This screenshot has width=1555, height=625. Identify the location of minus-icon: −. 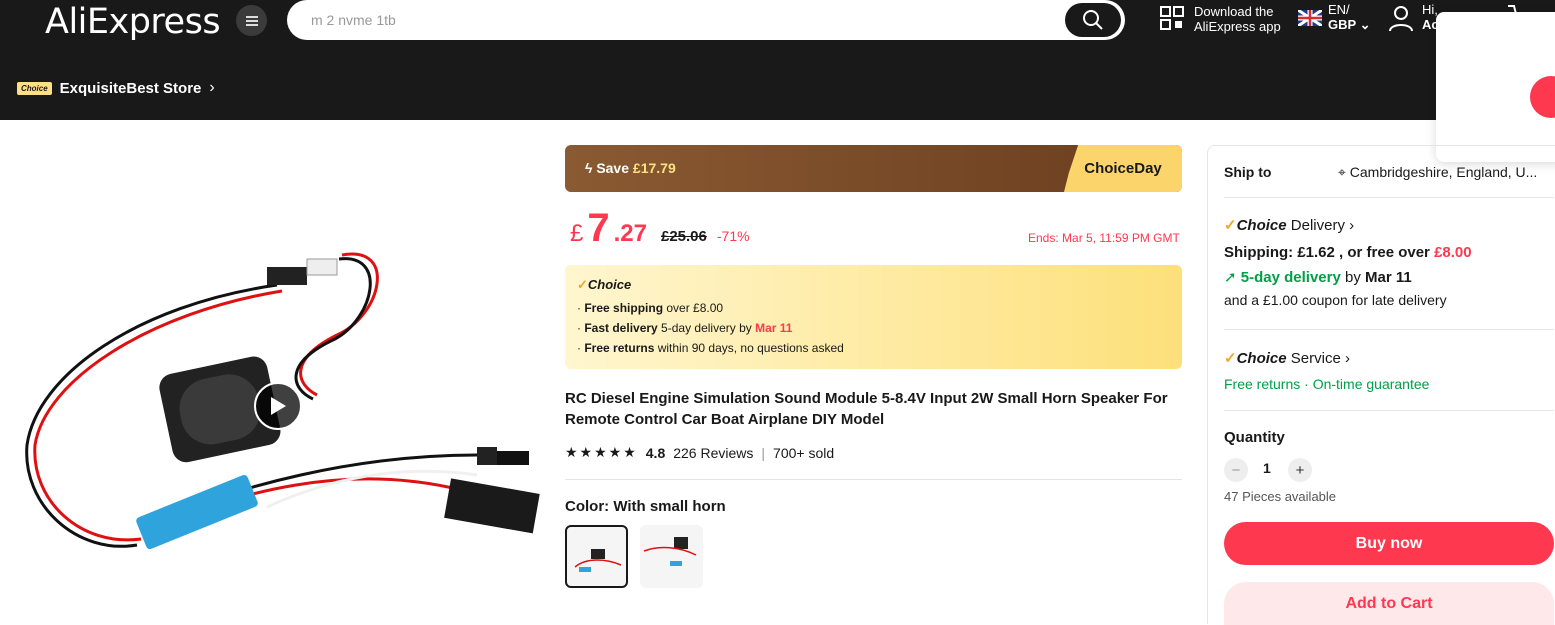
(1236, 470).